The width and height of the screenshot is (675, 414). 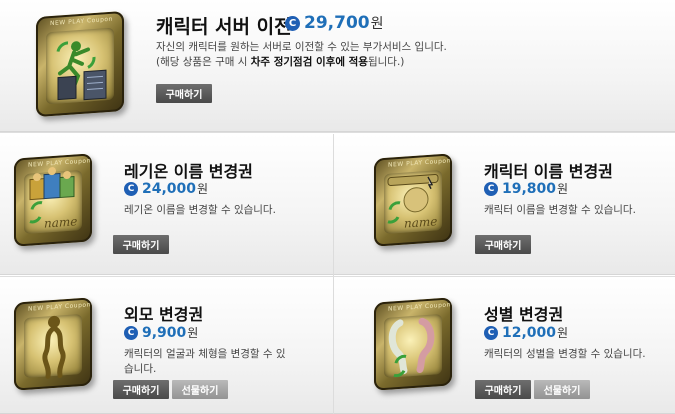 I want to click on gender-title: 성별 변경권, so click(x=524, y=314).